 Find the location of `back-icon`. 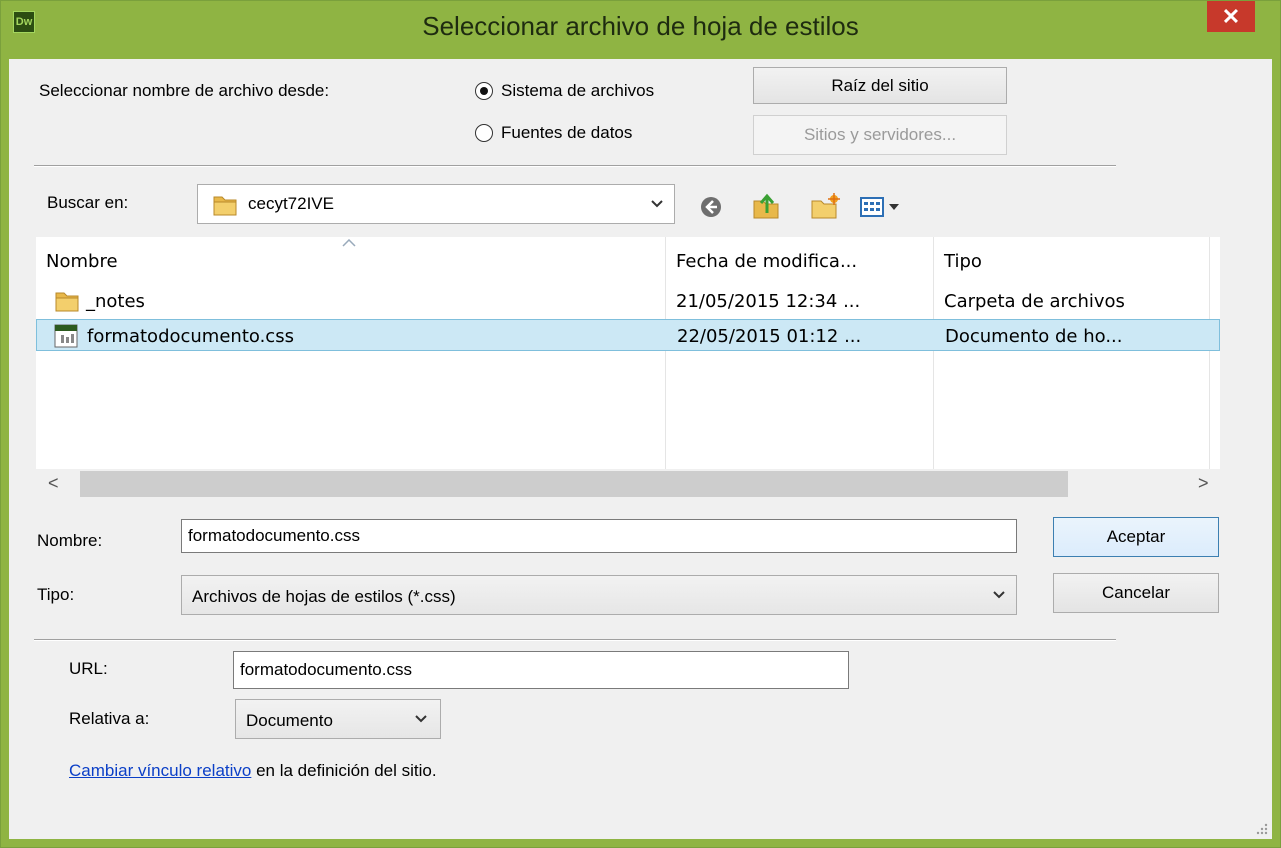

back-icon is located at coordinates (711, 207).